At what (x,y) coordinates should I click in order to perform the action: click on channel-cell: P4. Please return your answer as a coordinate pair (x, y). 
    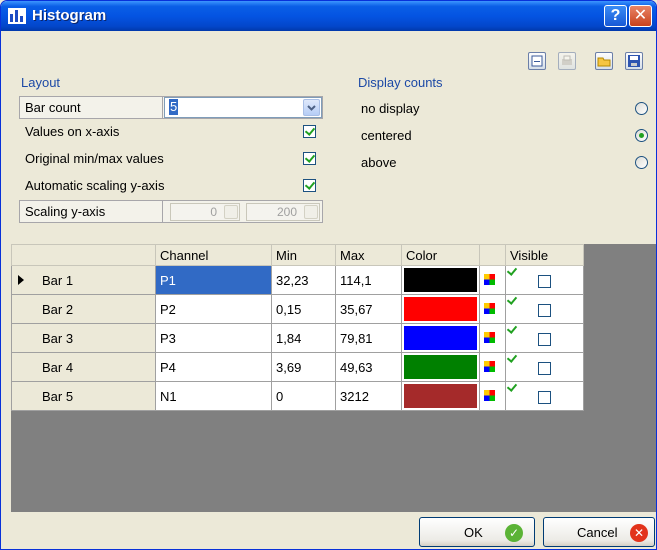
    Looking at the image, I should click on (213, 367).